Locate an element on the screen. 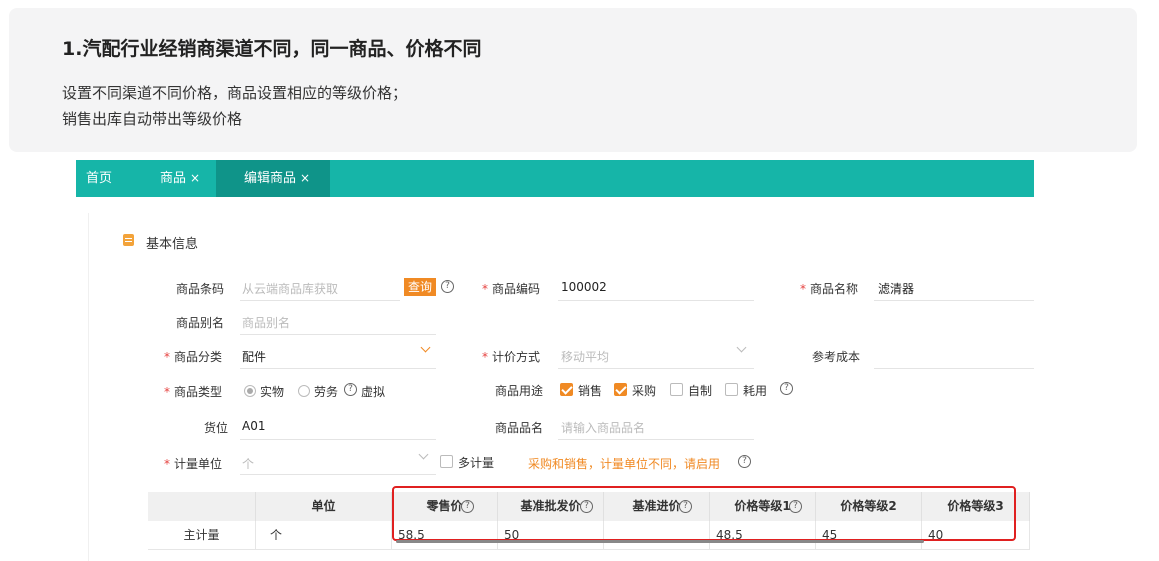 The height and width of the screenshot is (561, 1159). pricing-label: * 计价方式 is located at coordinates (511, 356).